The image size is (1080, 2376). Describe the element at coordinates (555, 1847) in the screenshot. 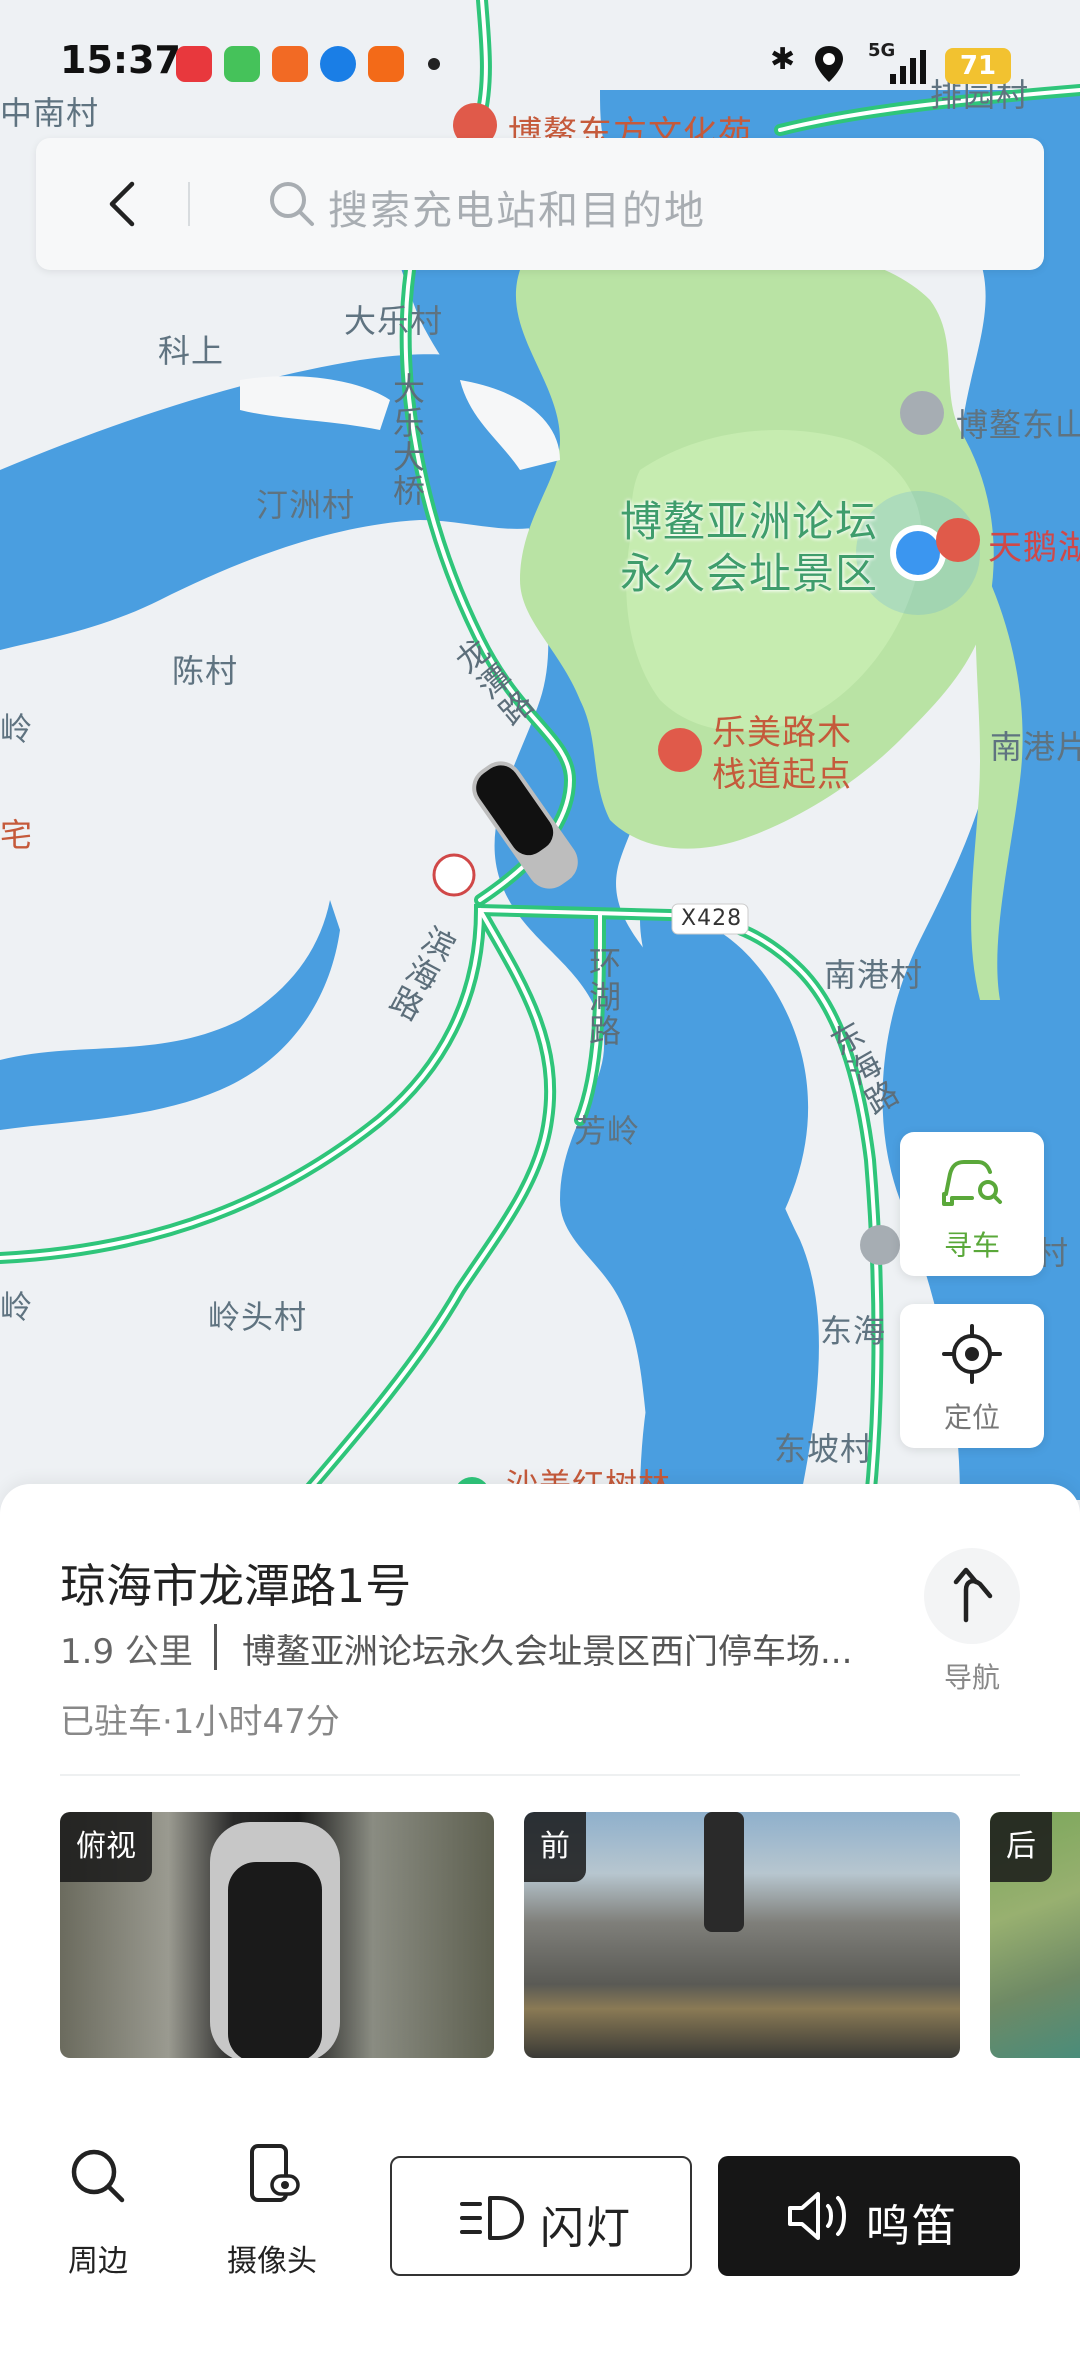

I see `camera-label: 前` at that location.